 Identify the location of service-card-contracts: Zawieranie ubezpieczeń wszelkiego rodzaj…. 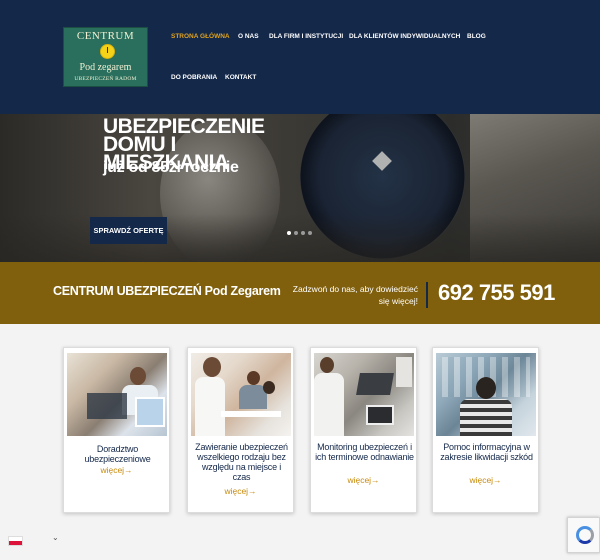
(240, 430).